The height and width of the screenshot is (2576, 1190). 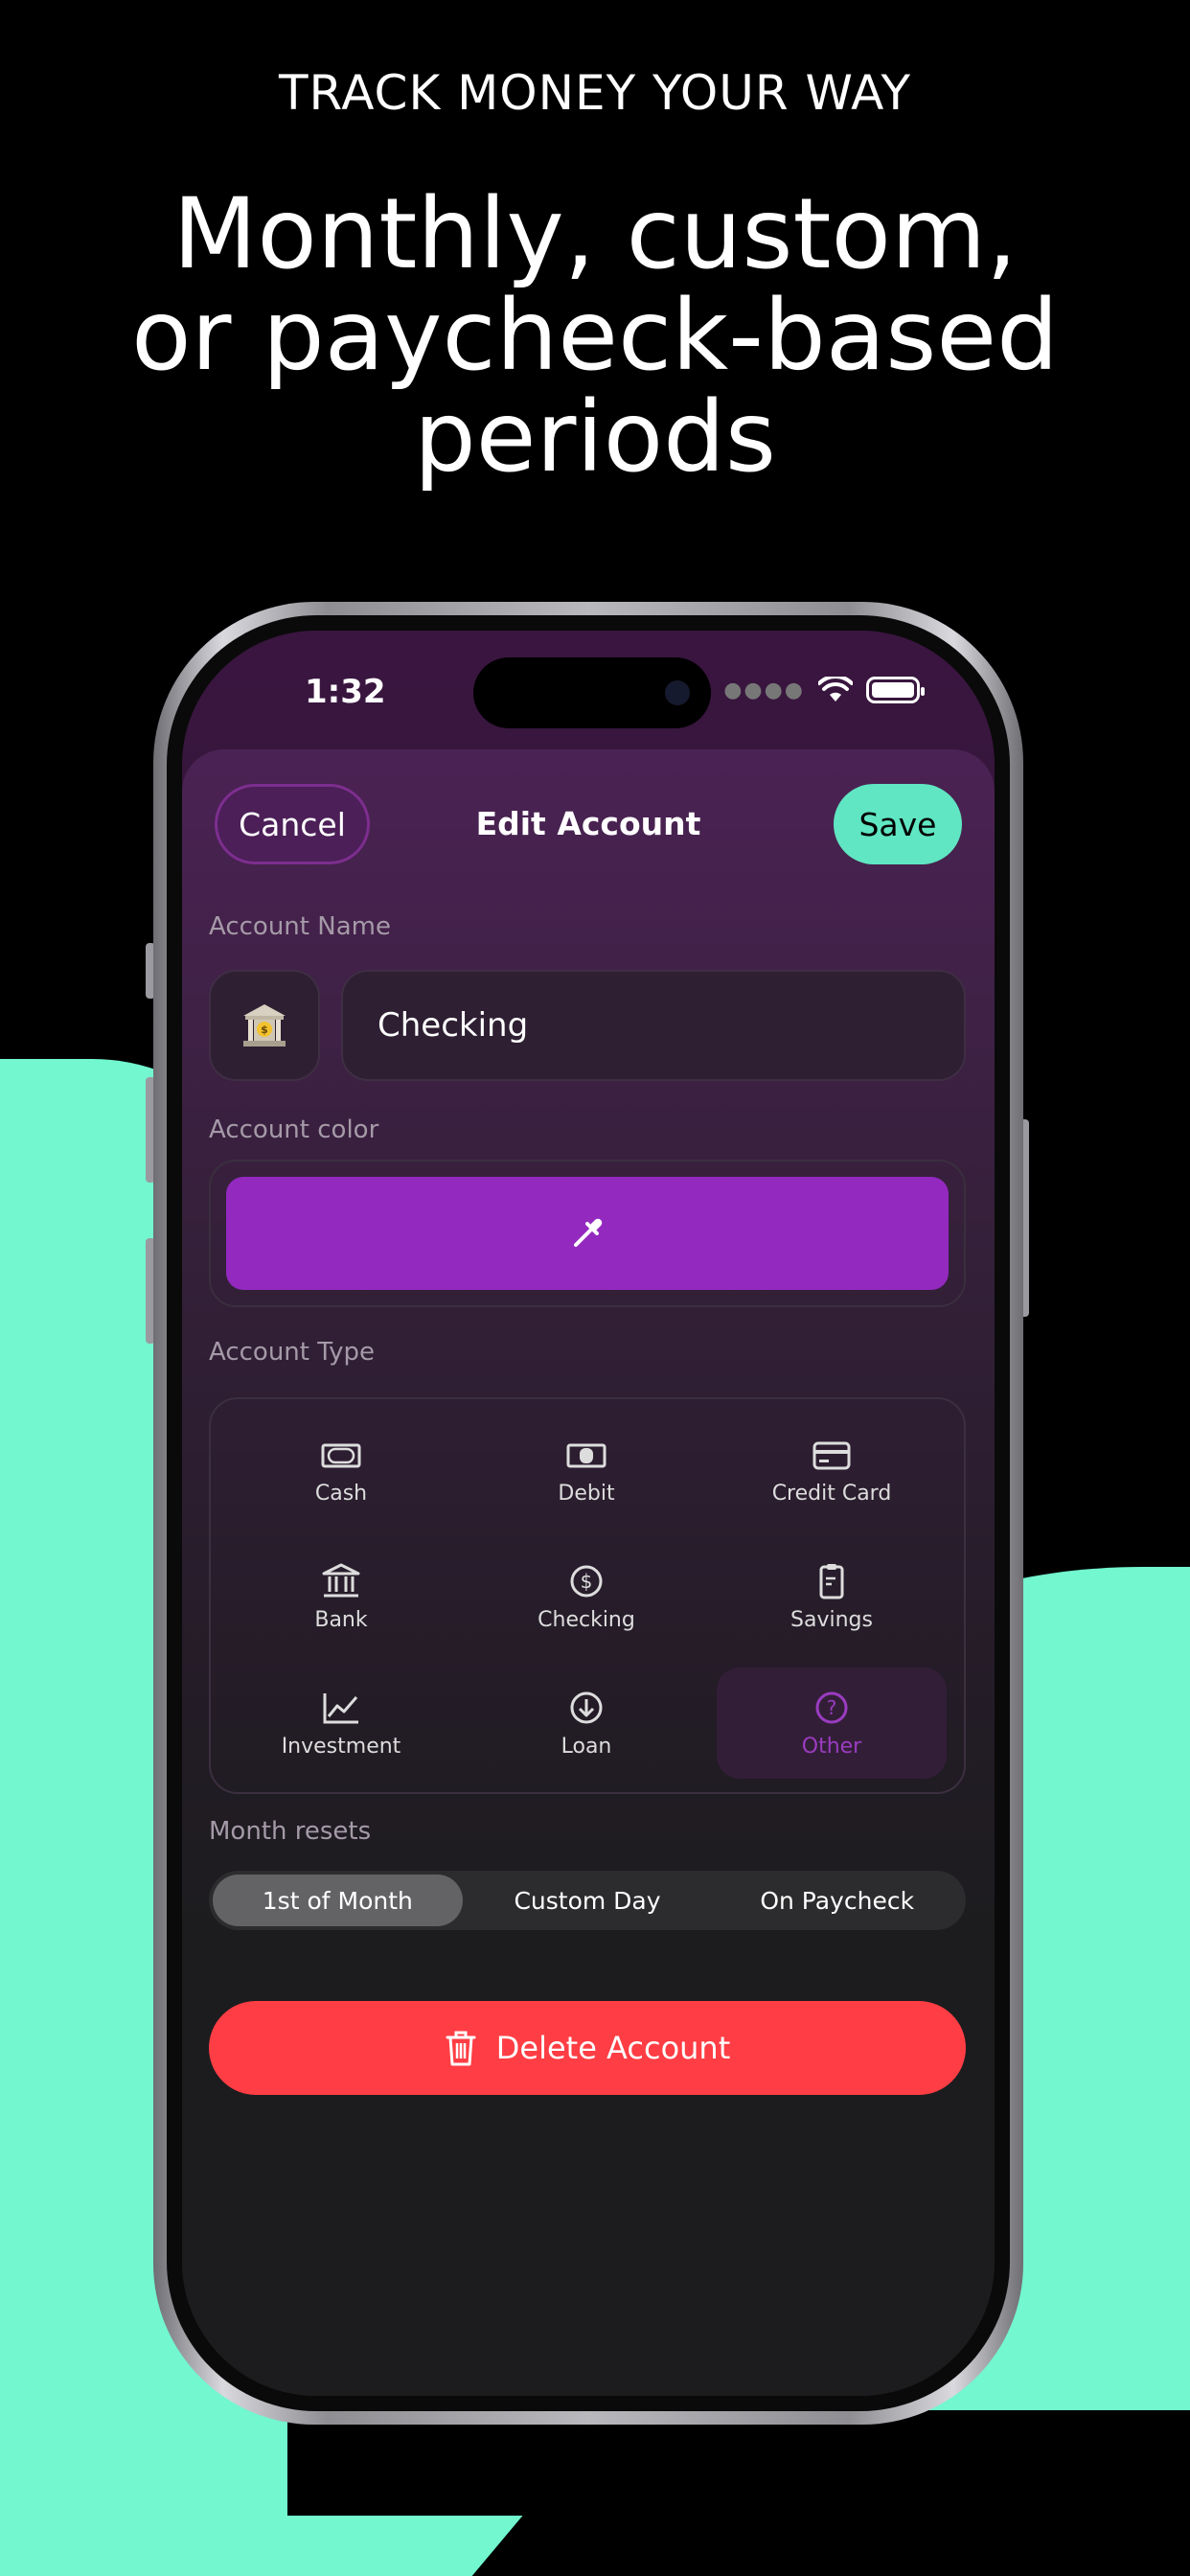 I want to click on month-resets-segmented-control: 1st of Month Custom Day On Paycheck, so click(x=588, y=1901).